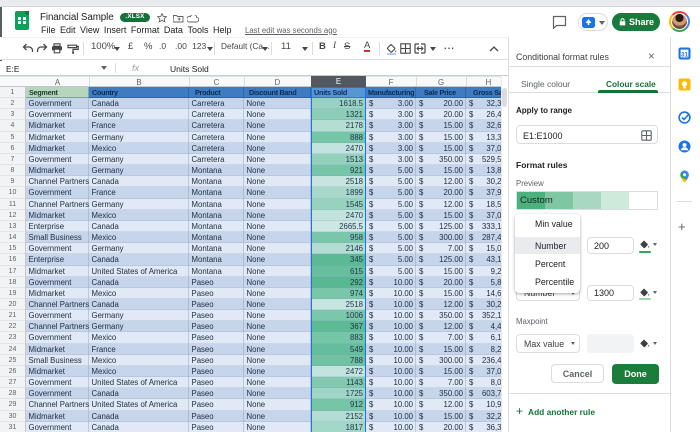 Image resolution: width=700 pixels, height=432 pixels. Describe the element at coordinates (684, 54) in the screenshot. I see `svg-text: 31` at that location.